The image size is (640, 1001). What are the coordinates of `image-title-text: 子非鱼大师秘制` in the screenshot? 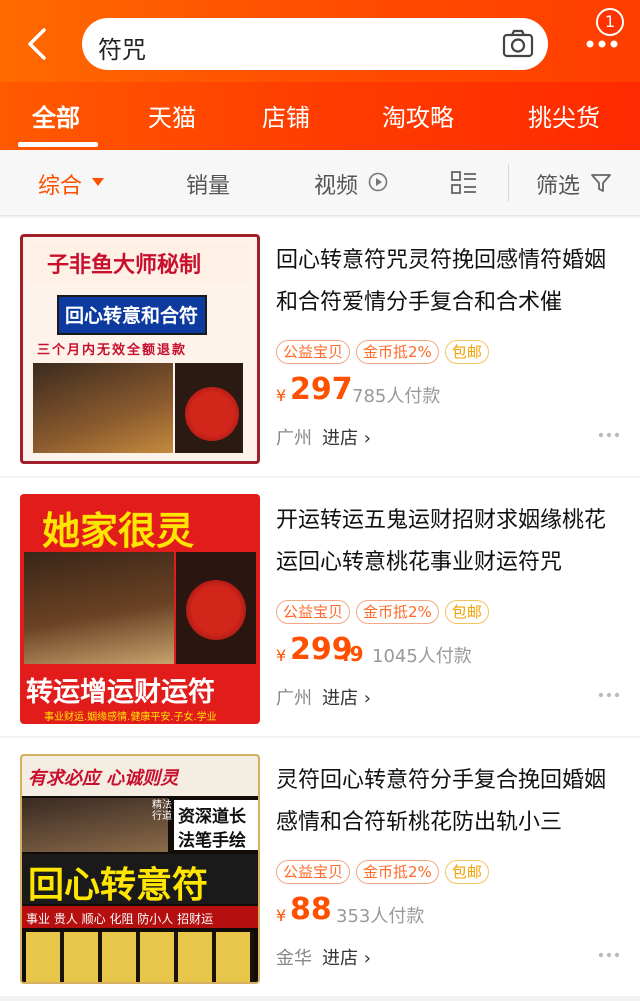 It's located at (124, 265).